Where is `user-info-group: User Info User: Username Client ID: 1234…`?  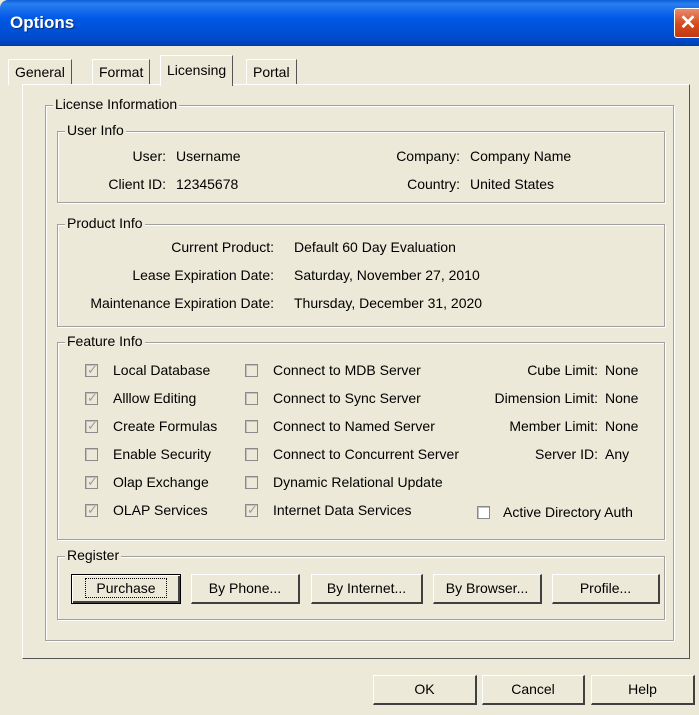 user-info-group: User Info User: Username Client ID: 1234… is located at coordinates (361, 162).